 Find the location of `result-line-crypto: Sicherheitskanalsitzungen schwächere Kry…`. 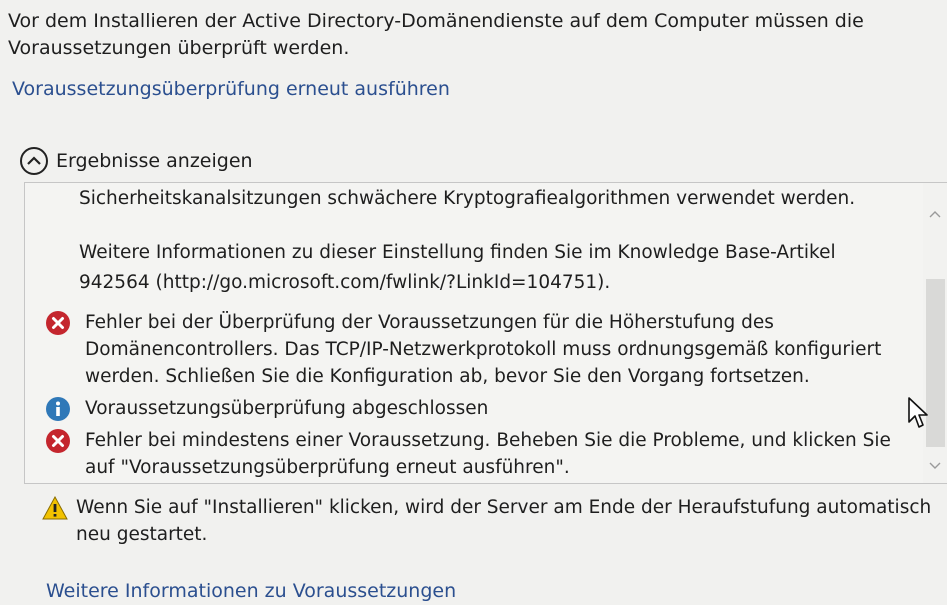

result-line-crypto: Sicherheitskanalsitzungen schwächere Kry… is located at coordinates (467, 198).